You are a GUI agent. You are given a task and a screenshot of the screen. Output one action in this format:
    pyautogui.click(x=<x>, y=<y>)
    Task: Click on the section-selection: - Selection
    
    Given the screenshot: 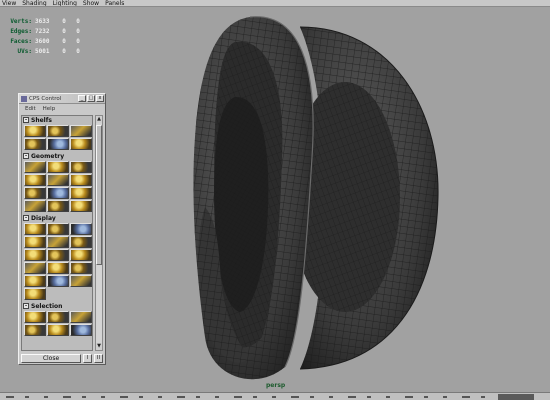 What is the action you would take?
    pyautogui.click(x=57, y=320)
    